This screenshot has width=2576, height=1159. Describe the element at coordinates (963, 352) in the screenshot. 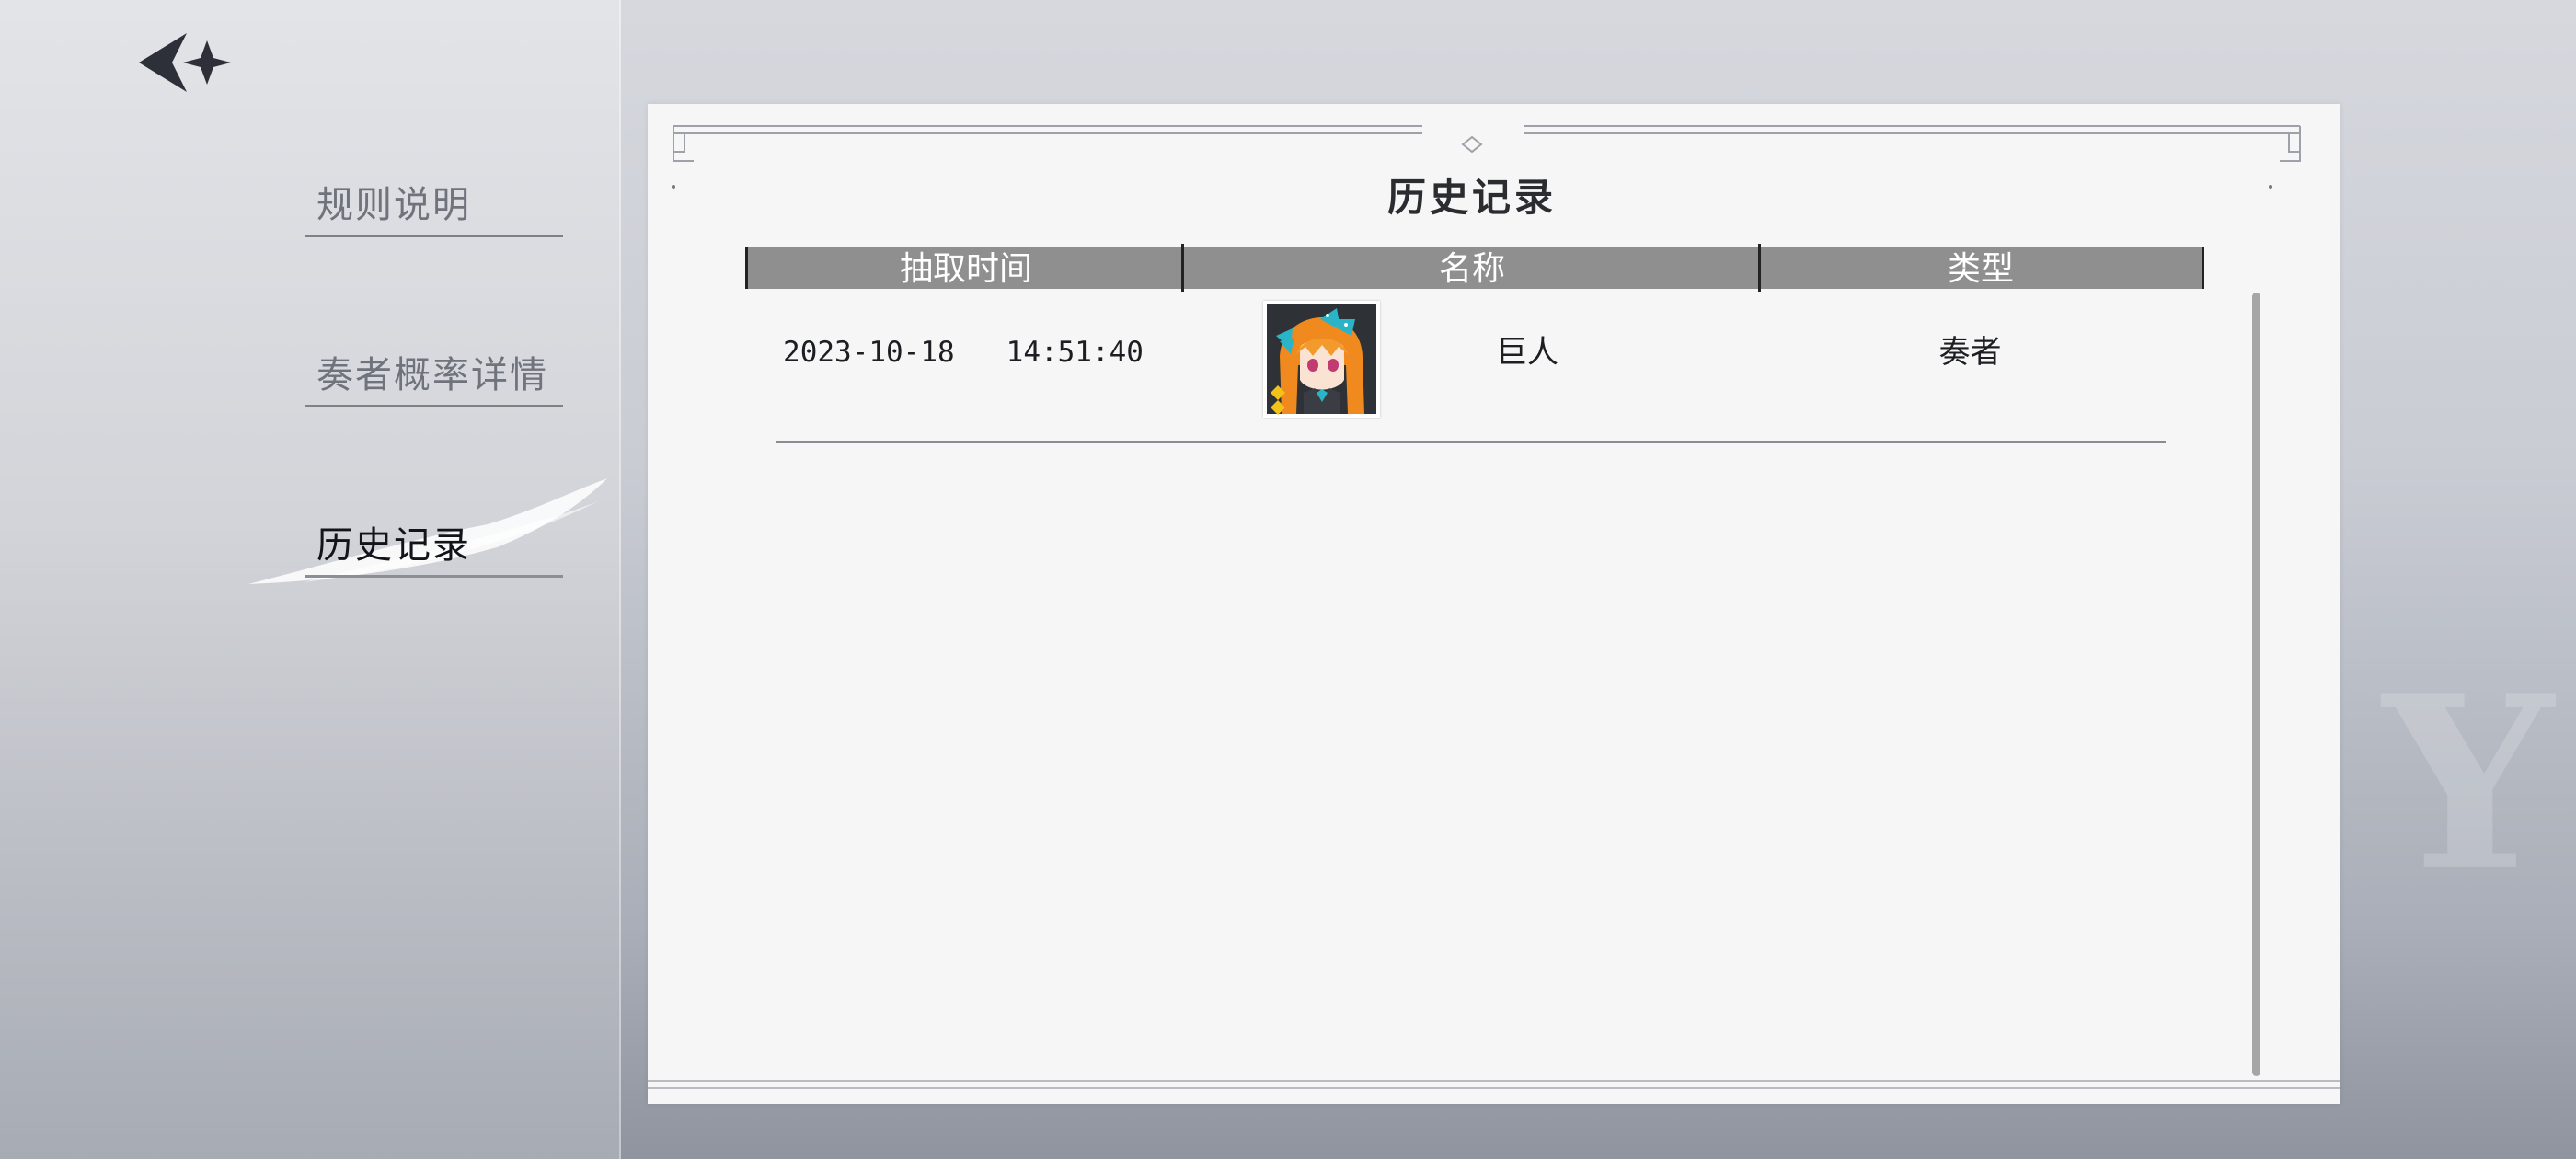

I see `row-draw-time: 2023-10-18 14:51:40` at that location.